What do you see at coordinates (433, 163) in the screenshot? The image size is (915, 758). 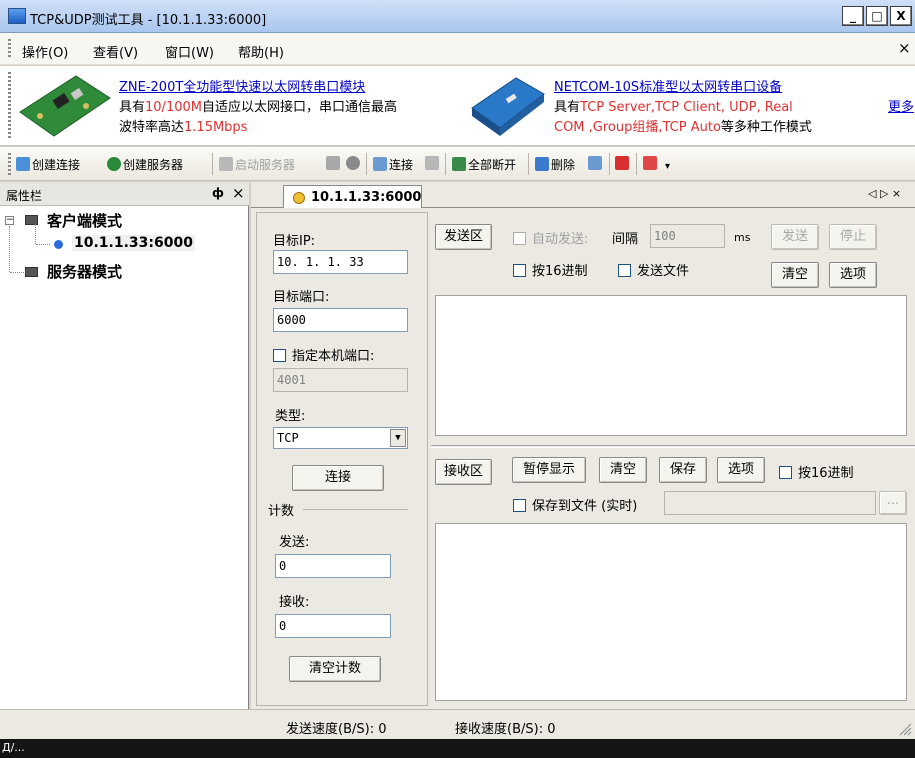 I see `disconnect-icon` at bounding box center [433, 163].